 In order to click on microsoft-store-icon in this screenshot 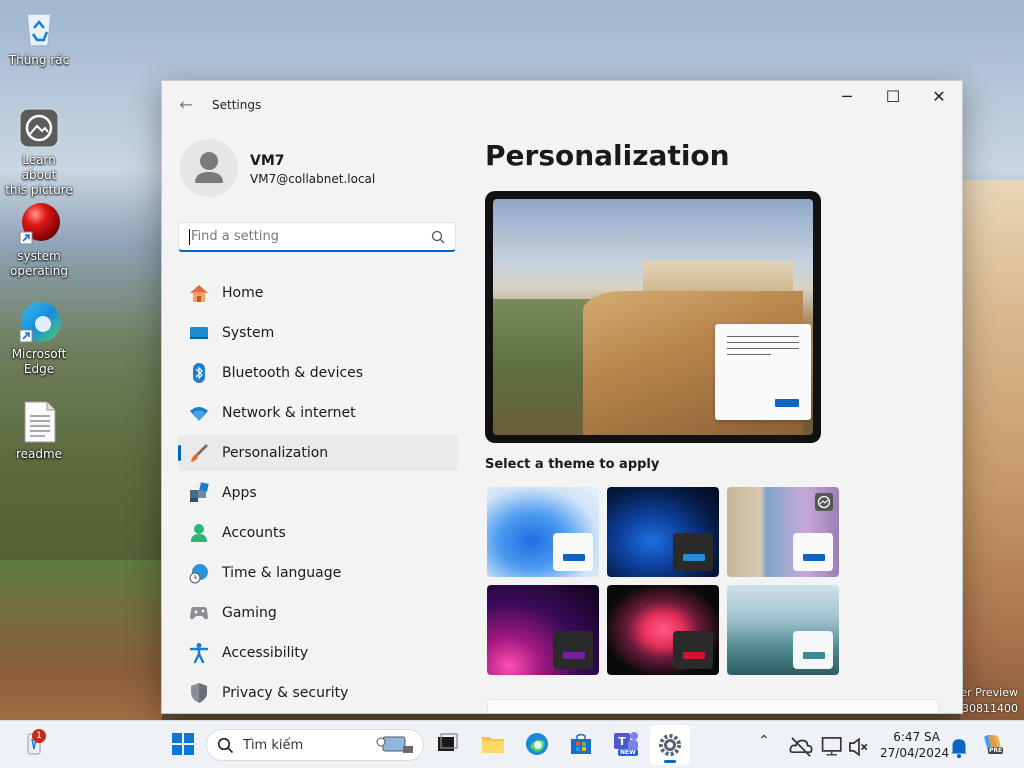, I will do `click(581, 744)`.